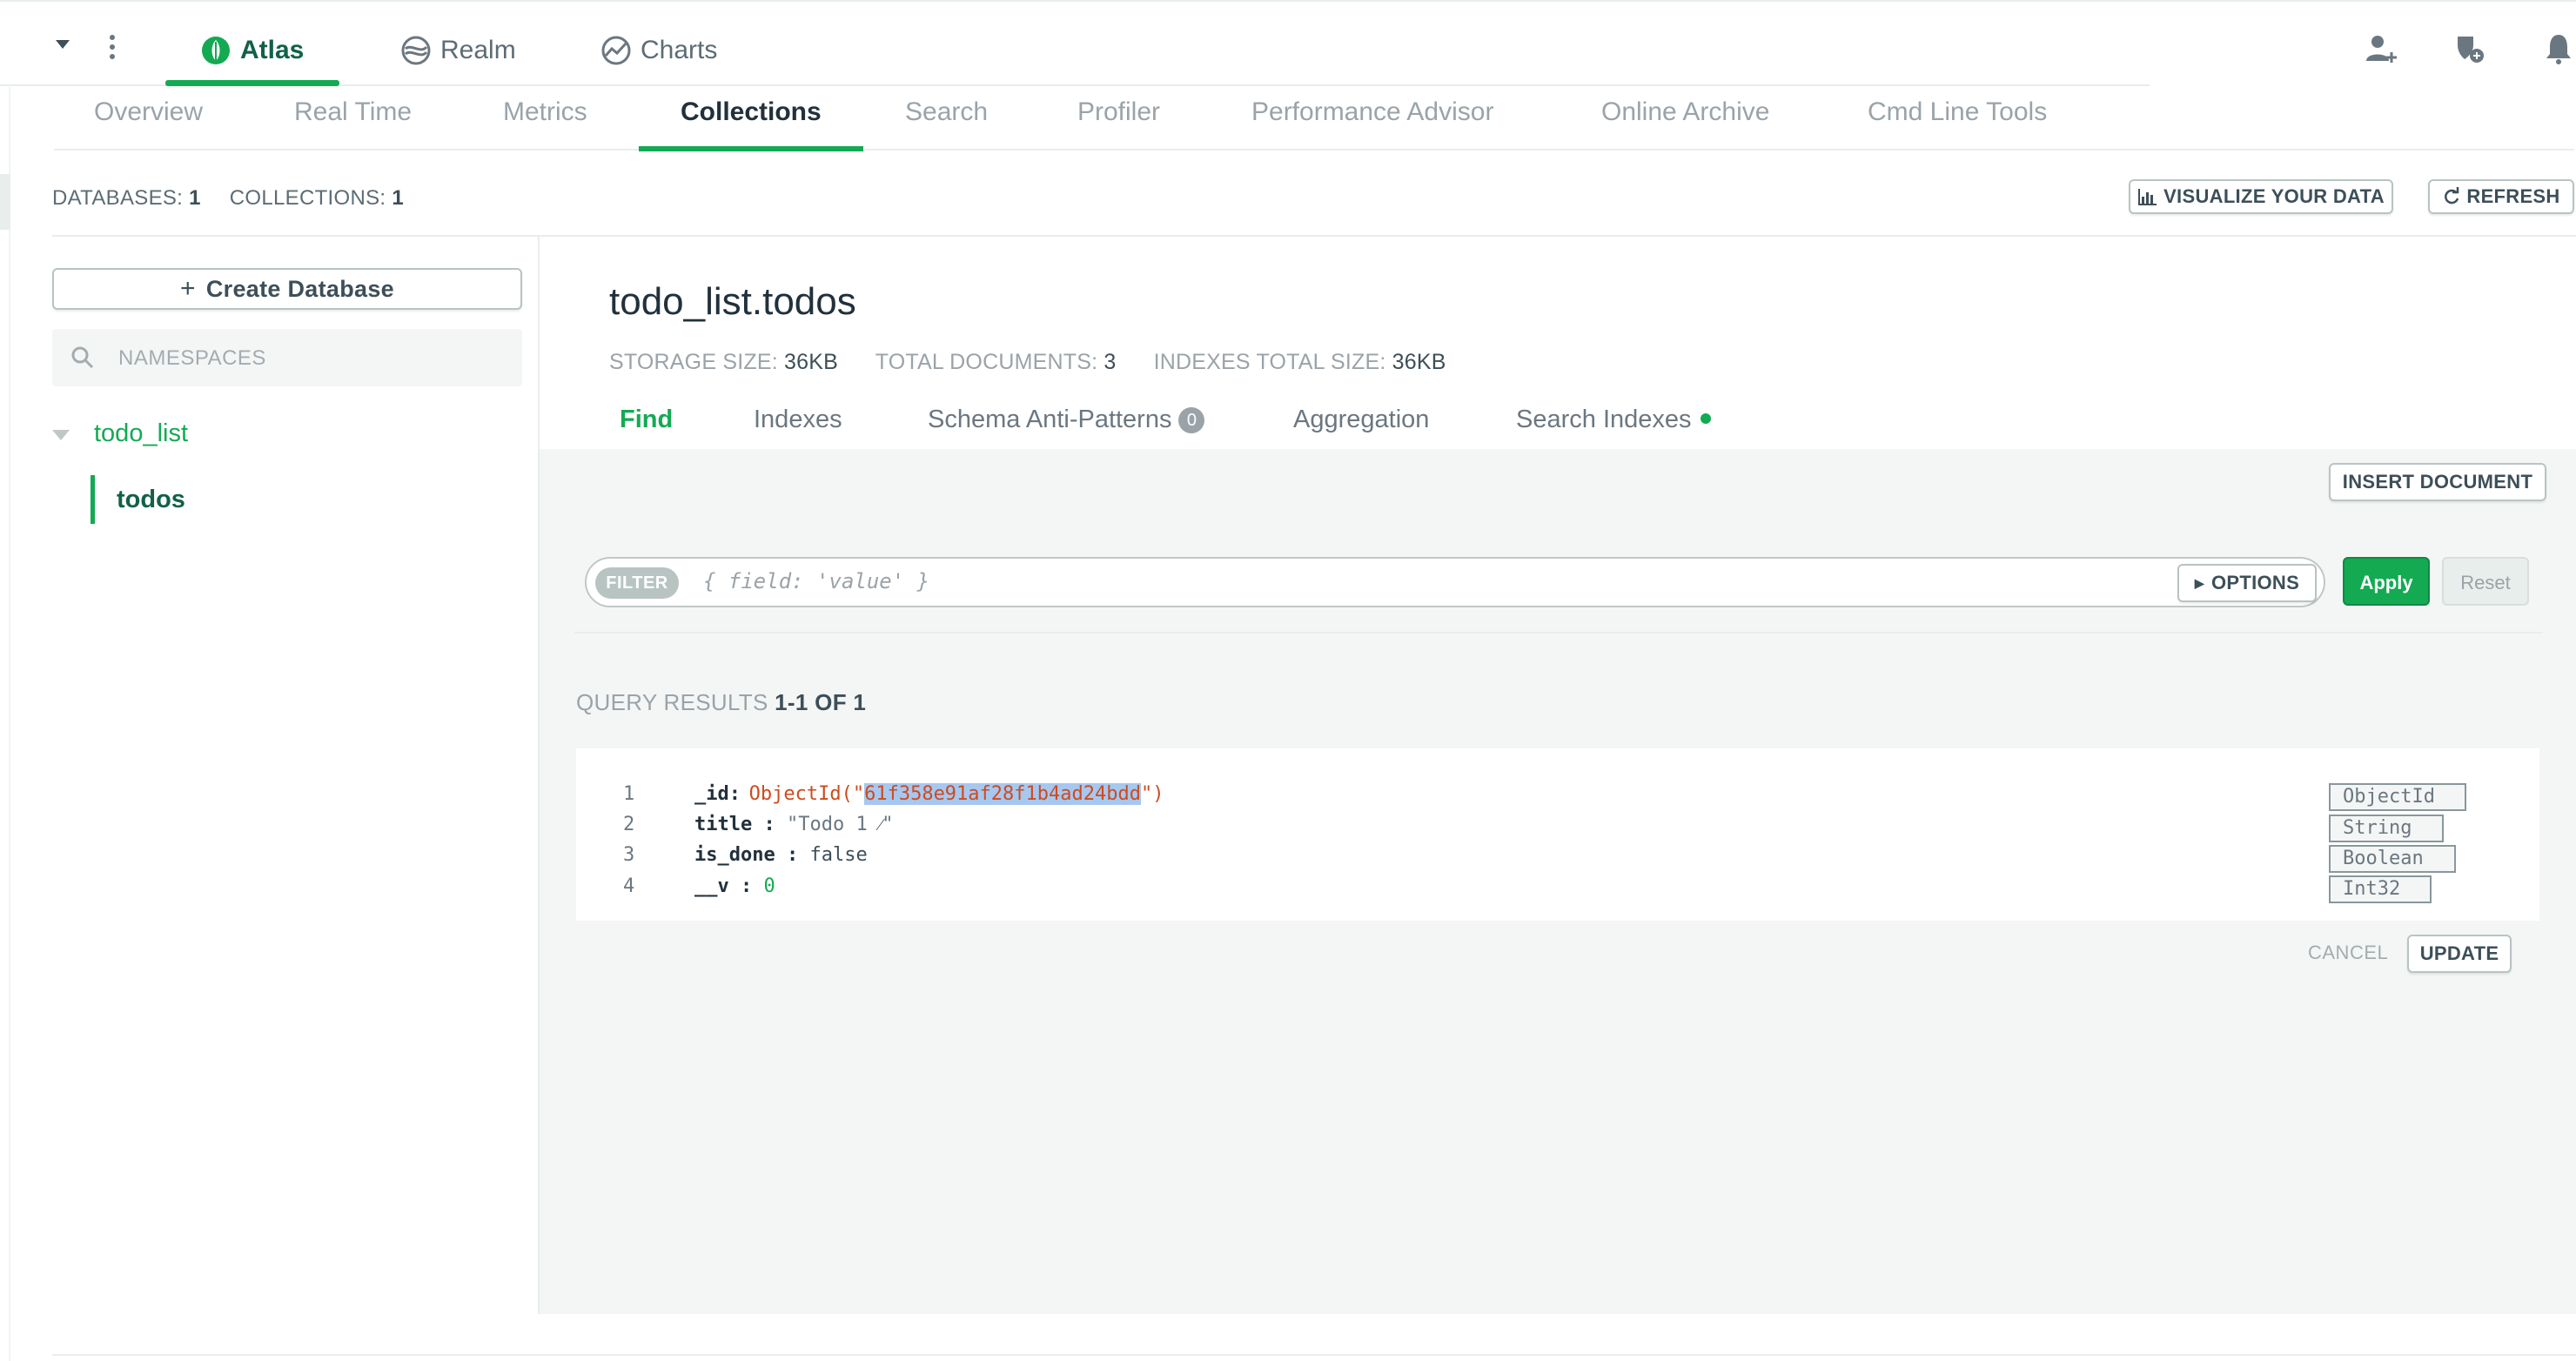  Describe the element at coordinates (751, 120) in the screenshot. I see `subnav-collections: Collections` at that location.